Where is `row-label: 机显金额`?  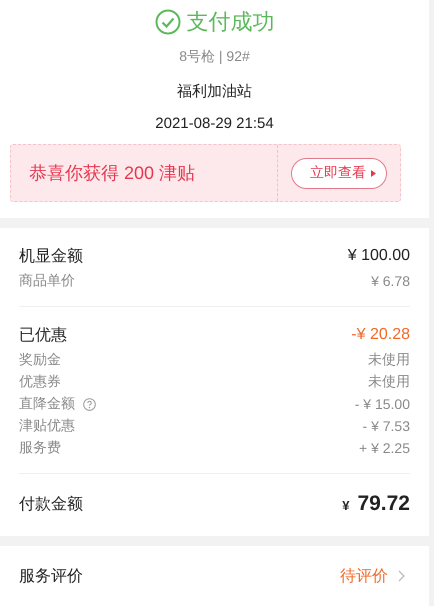 row-label: 机显金额 is located at coordinates (51, 256).